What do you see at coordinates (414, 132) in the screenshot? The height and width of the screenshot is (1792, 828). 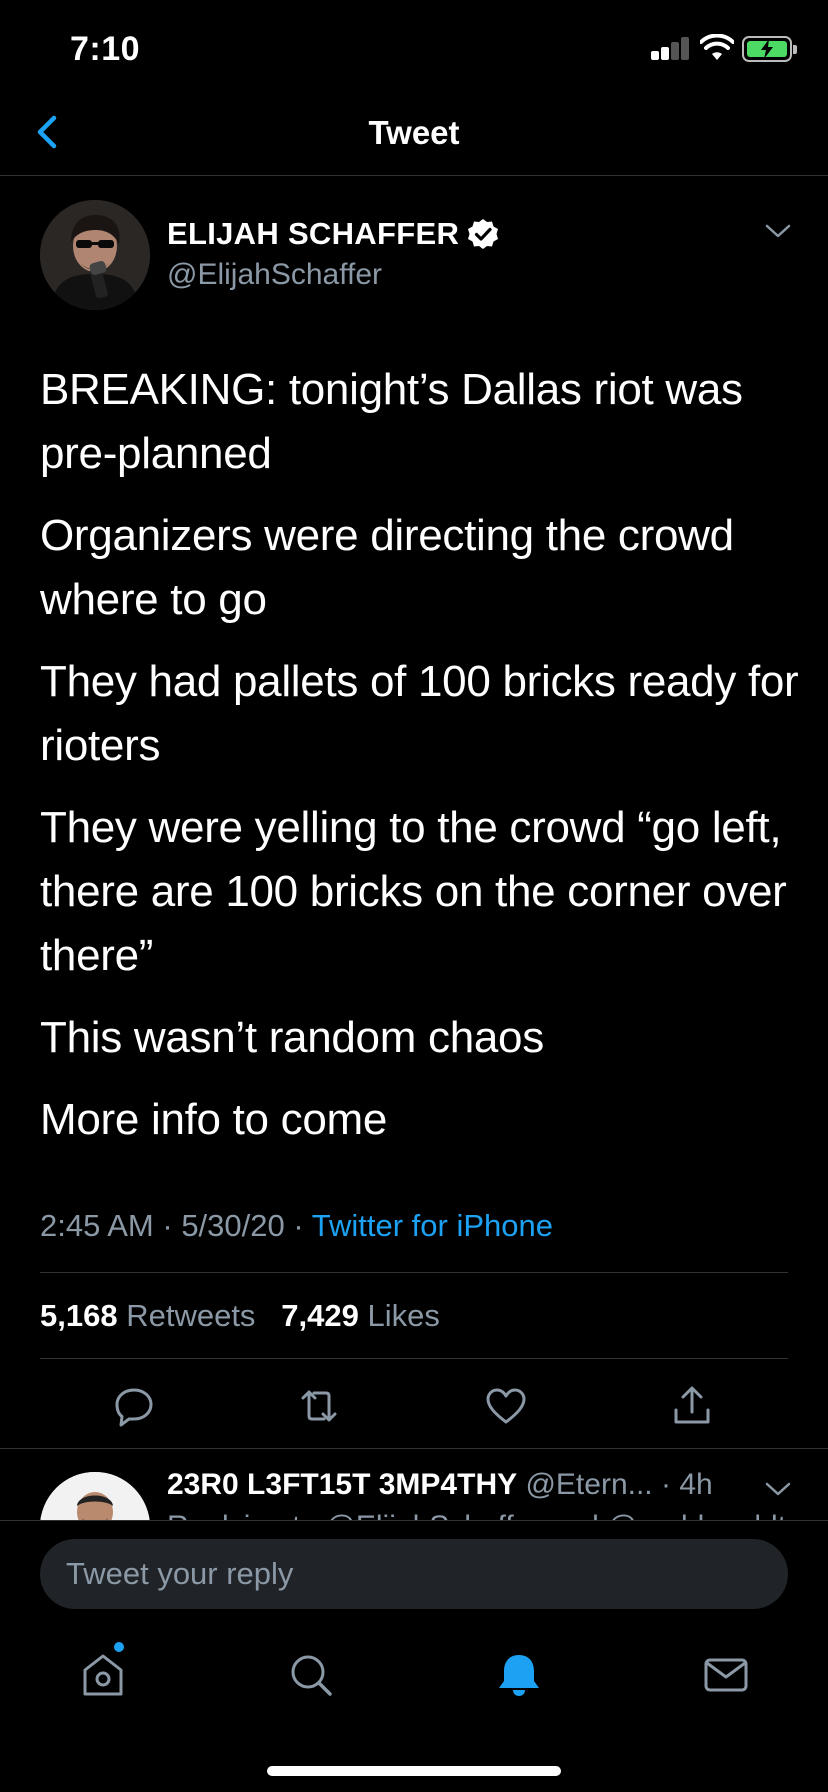 I see `page-title: Tweet` at bounding box center [414, 132].